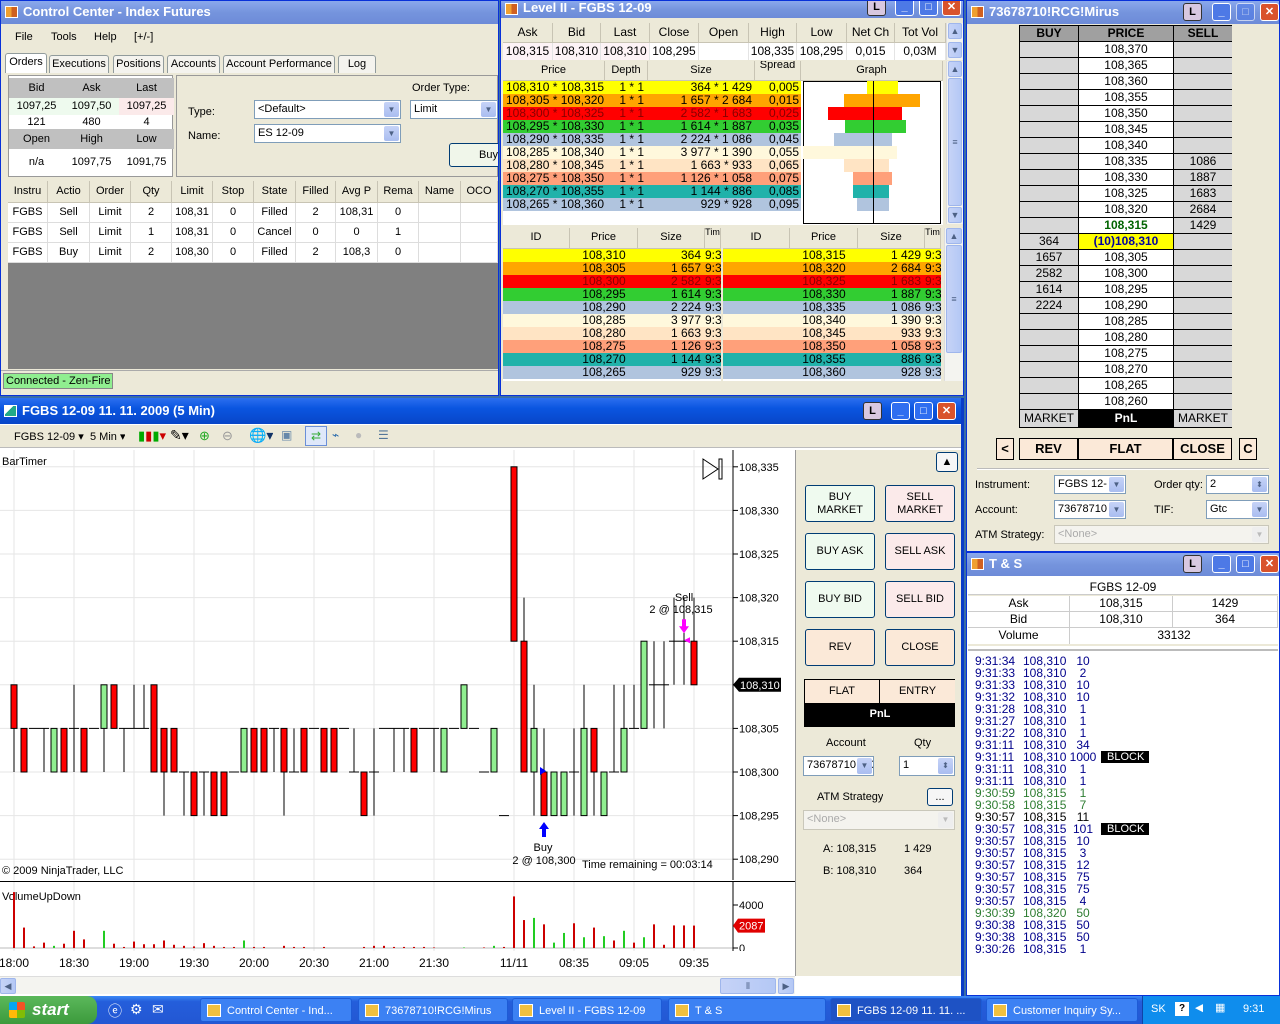 The height and width of the screenshot is (1024, 1280). What do you see at coordinates (79, 64) in the screenshot?
I see `tab-executions: Executions` at bounding box center [79, 64].